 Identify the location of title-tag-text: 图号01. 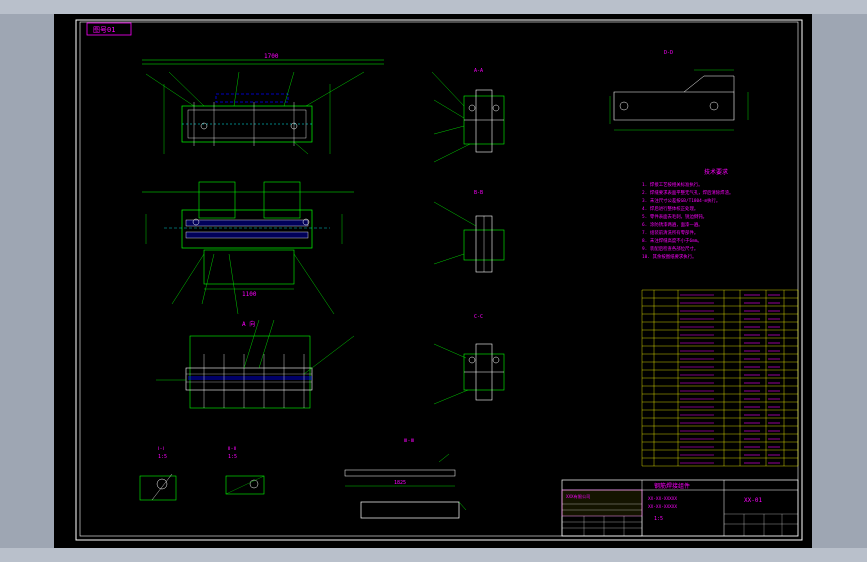
(104, 30).